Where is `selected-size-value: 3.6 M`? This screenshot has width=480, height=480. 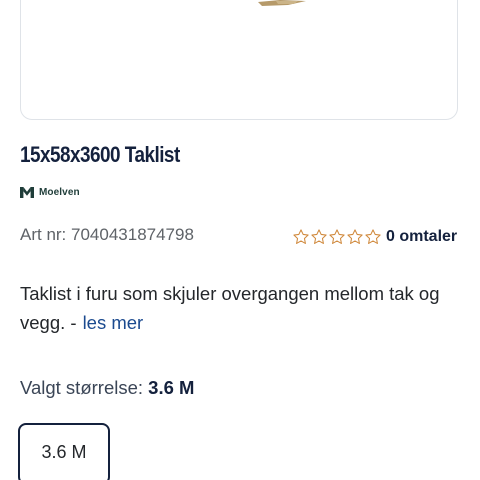 selected-size-value: 3.6 M is located at coordinates (171, 387).